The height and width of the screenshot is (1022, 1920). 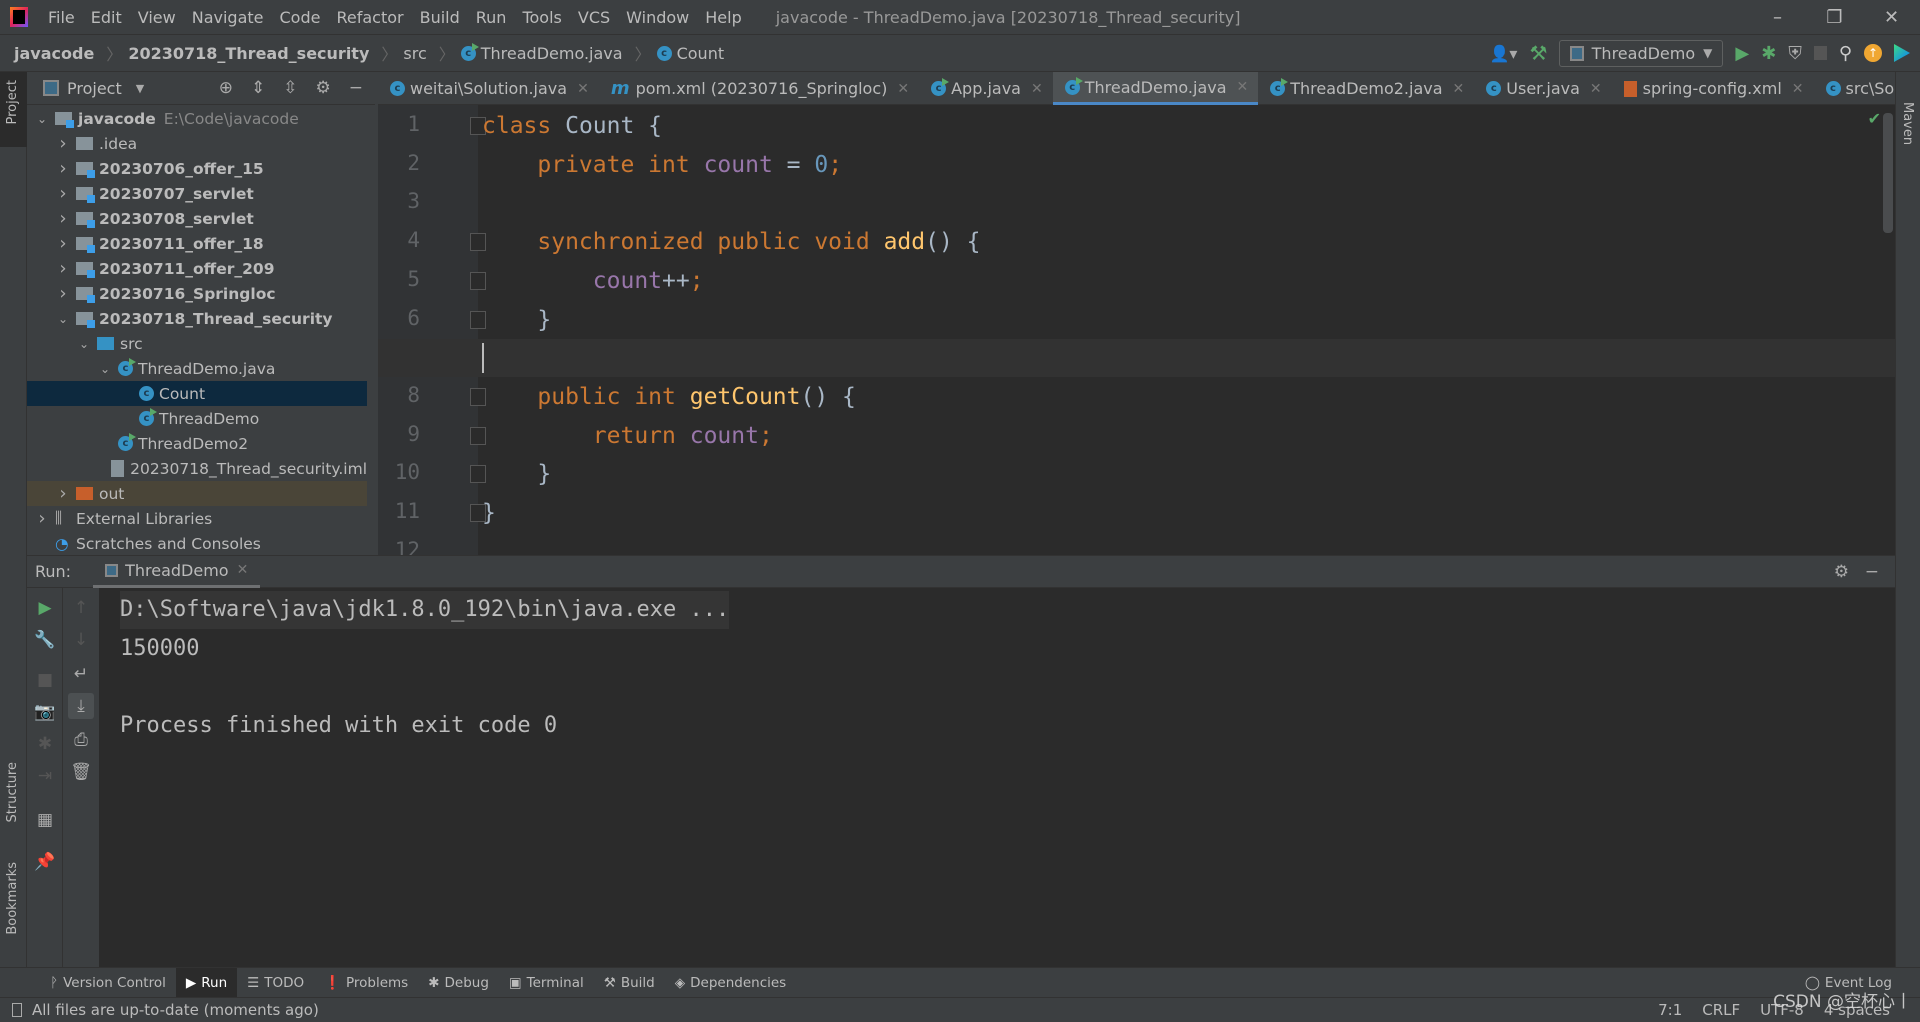 I want to click on exit-icon: ⇥, so click(x=45, y=776).